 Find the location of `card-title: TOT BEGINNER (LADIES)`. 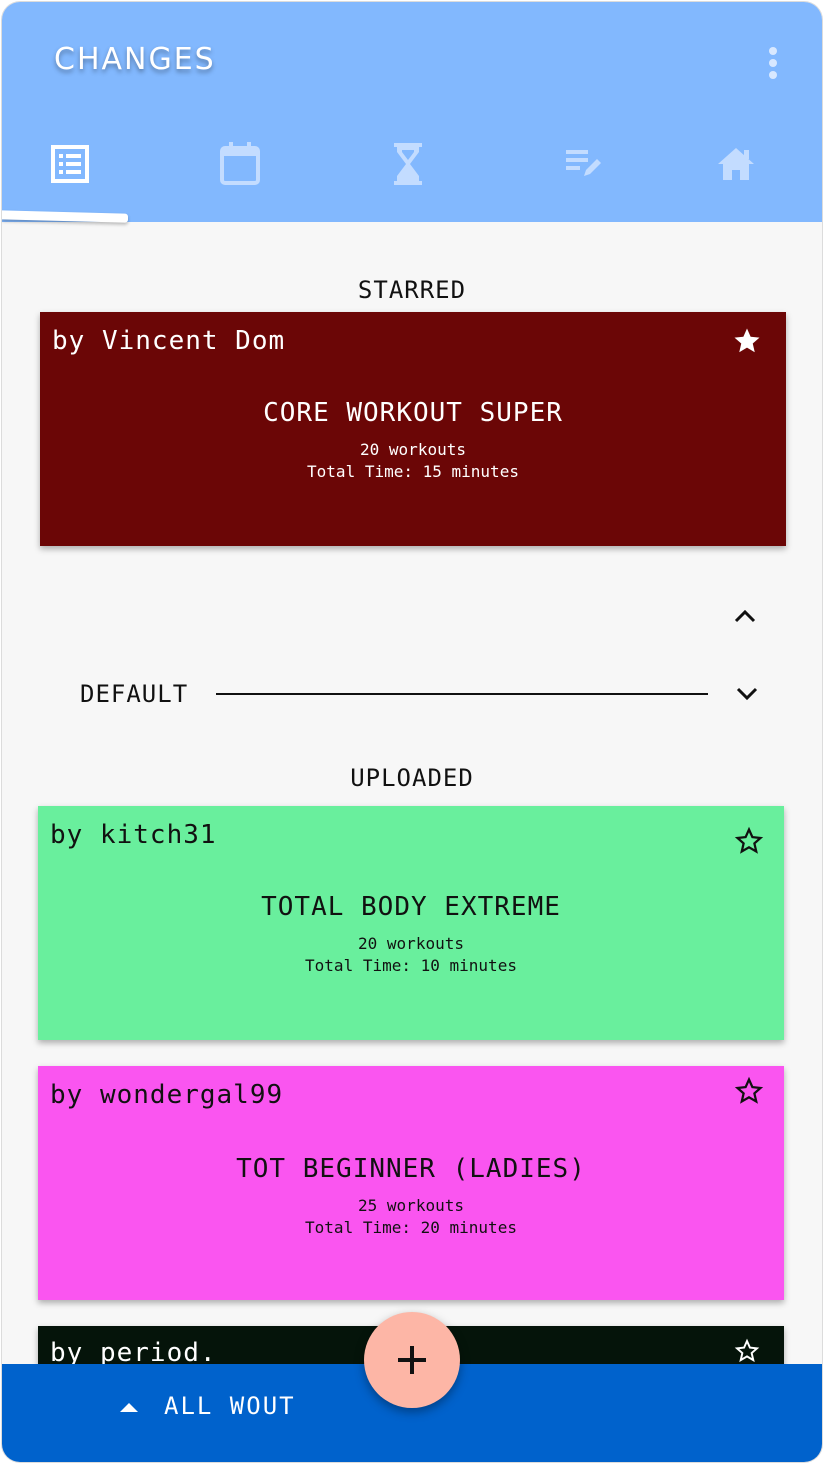

card-title: TOT BEGINNER (LADIES) is located at coordinates (411, 1169).